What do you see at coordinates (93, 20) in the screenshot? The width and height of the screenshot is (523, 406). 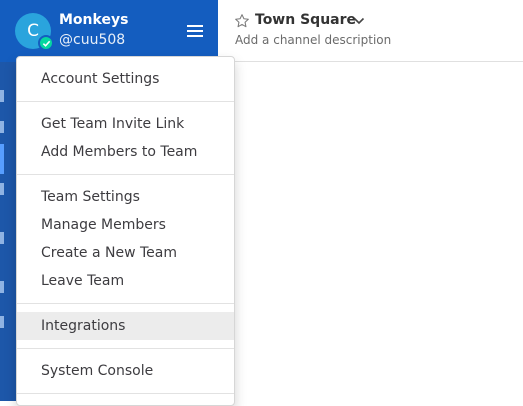 I see `team-name: Monkeys` at bounding box center [93, 20].